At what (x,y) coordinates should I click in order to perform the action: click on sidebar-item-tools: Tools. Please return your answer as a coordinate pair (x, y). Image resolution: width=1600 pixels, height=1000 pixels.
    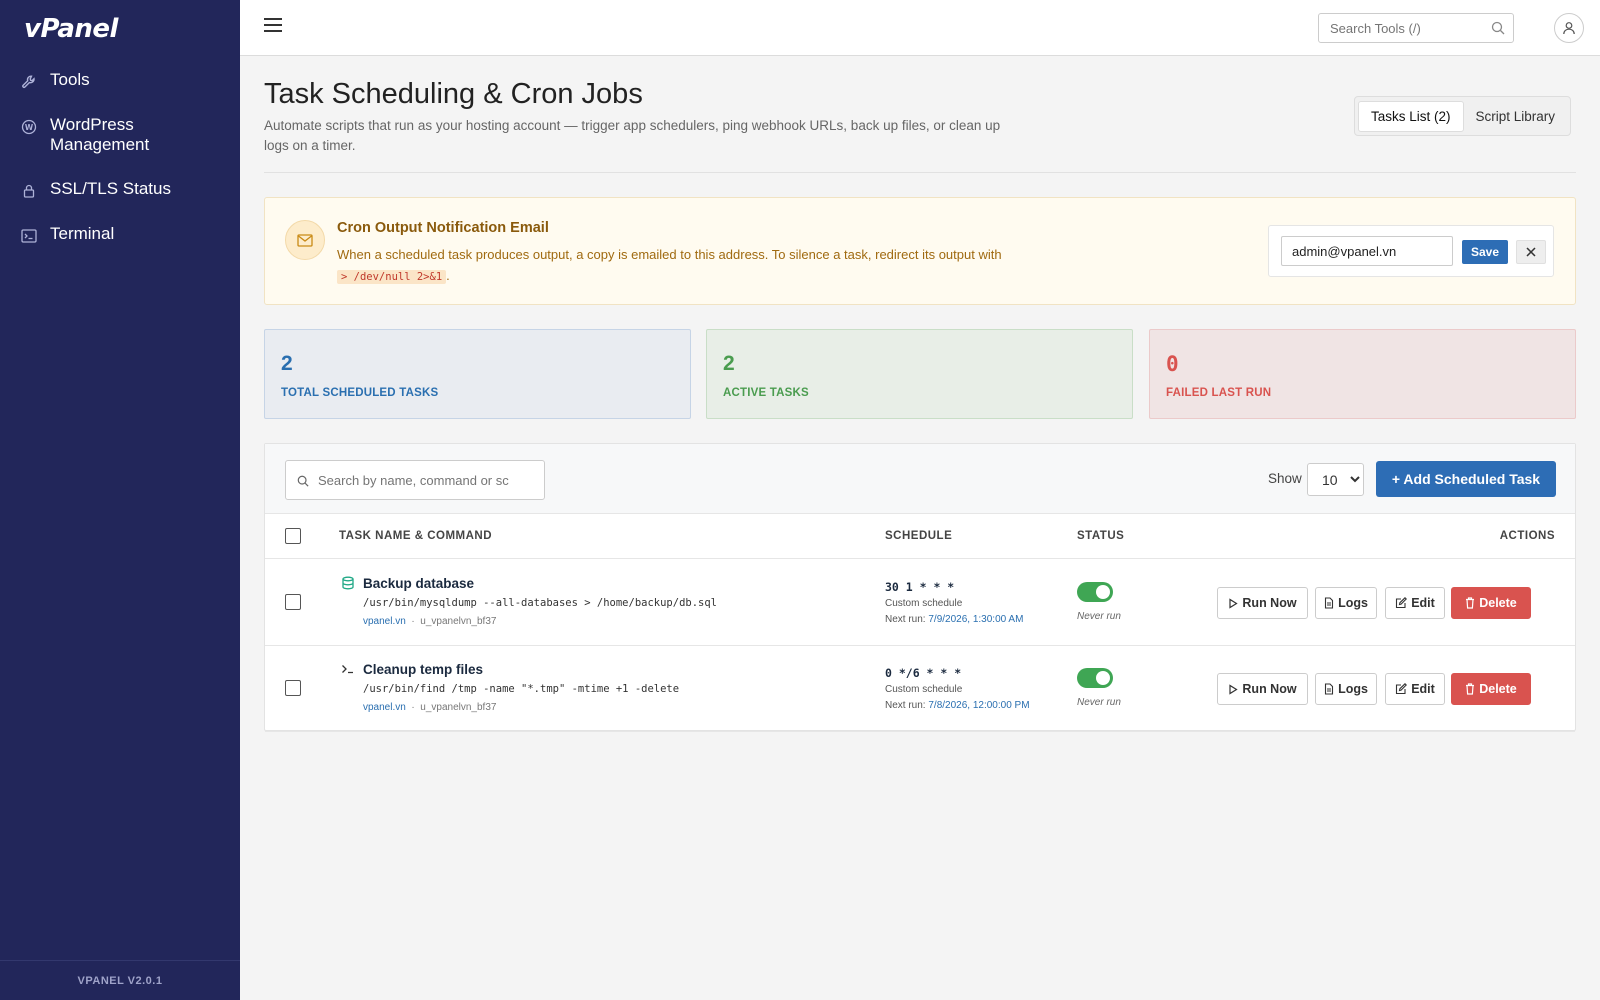
    Looking at the image, I should click on (120, 80).